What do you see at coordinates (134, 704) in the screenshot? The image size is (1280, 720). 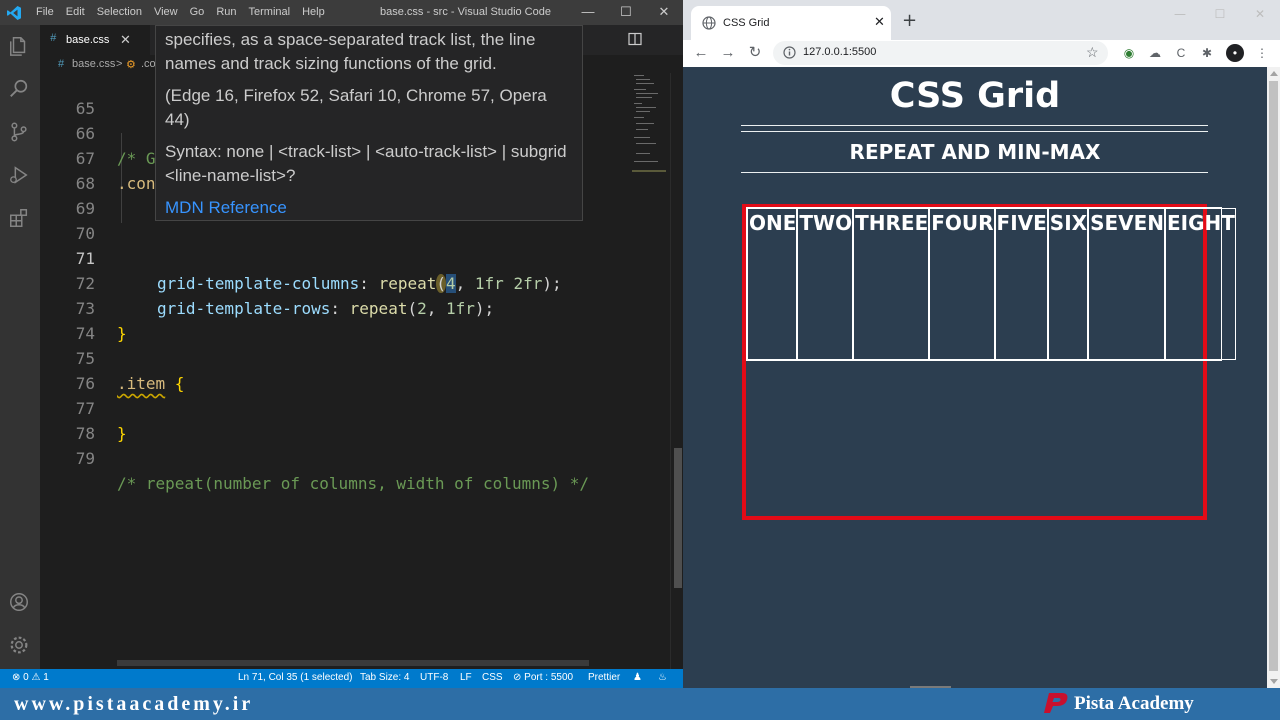 I see `watermark-url: www.pistaacademy.ir` at bounding box center [134, 704].